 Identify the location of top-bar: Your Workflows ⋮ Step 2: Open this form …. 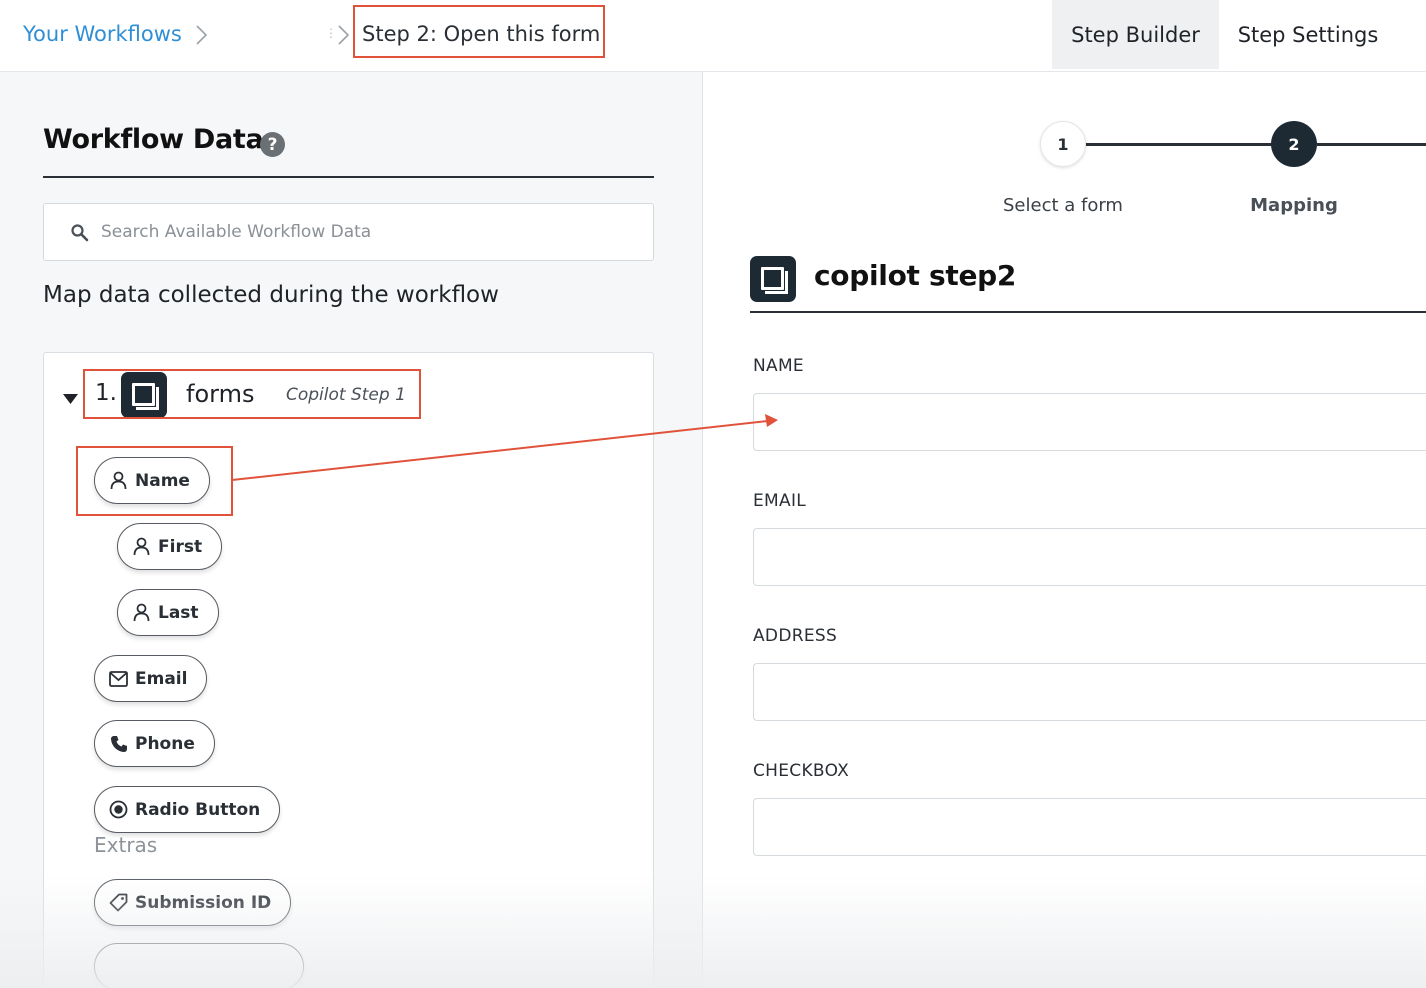
(713, 36).